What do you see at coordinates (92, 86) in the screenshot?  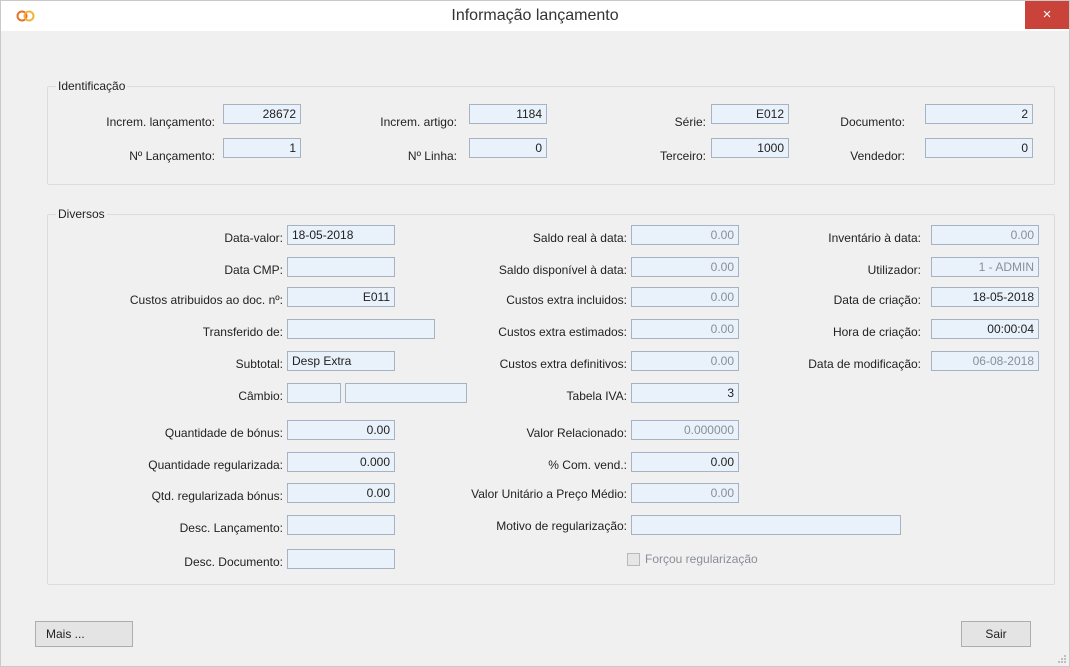 I see `identificacao-legend: Identificação` at bounding box center [92, 86].